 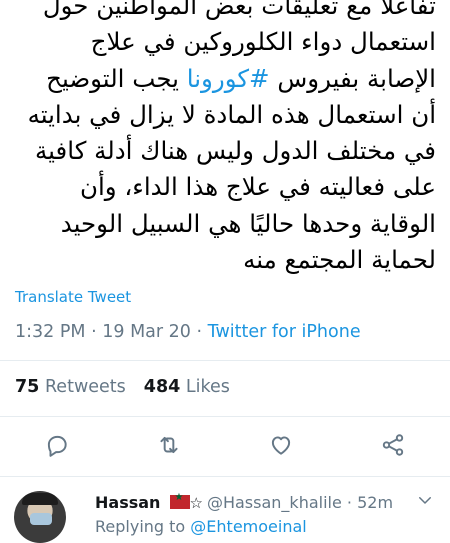 What do you see at coordinates (85, 387) in the screenshot?
I see `retweets-label: Retweets` at bounding box center [85, 387].